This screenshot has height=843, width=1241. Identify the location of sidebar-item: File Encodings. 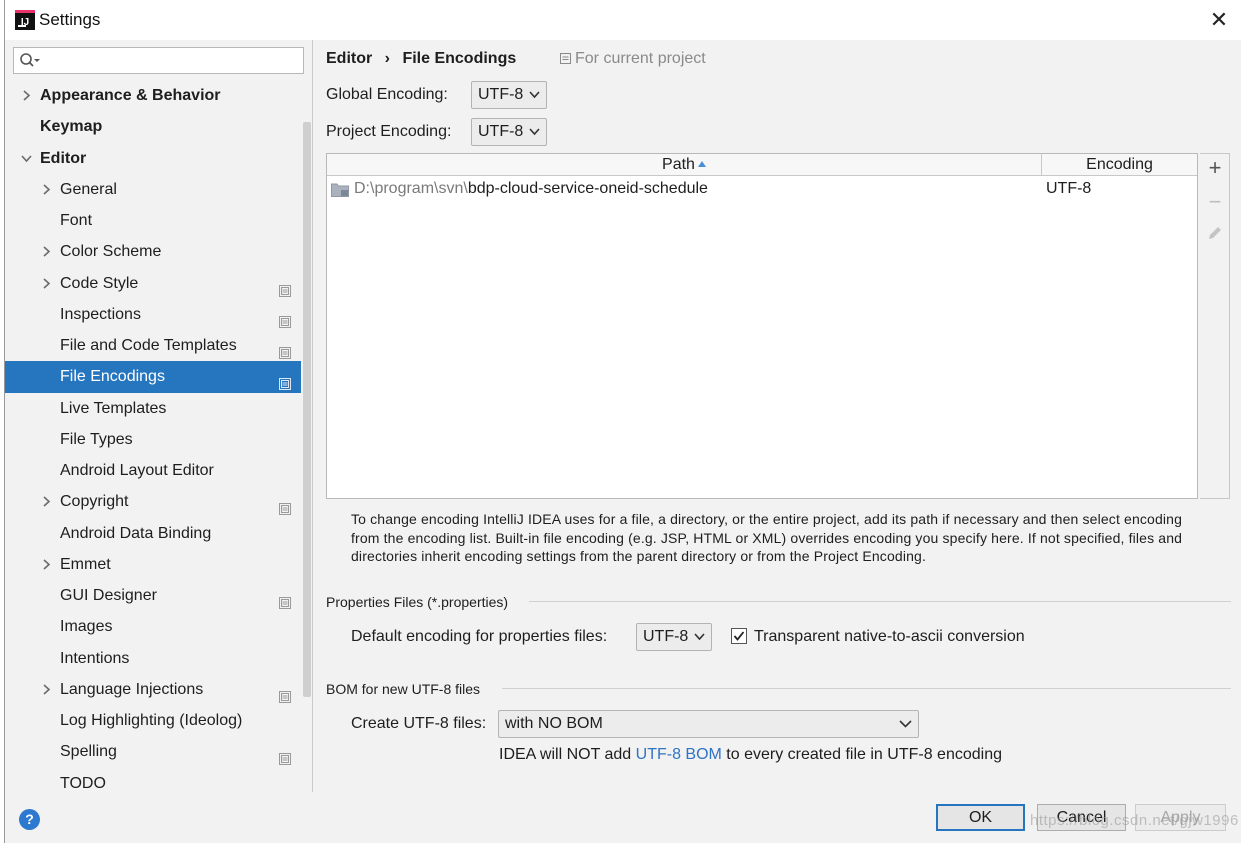
(153, 377).